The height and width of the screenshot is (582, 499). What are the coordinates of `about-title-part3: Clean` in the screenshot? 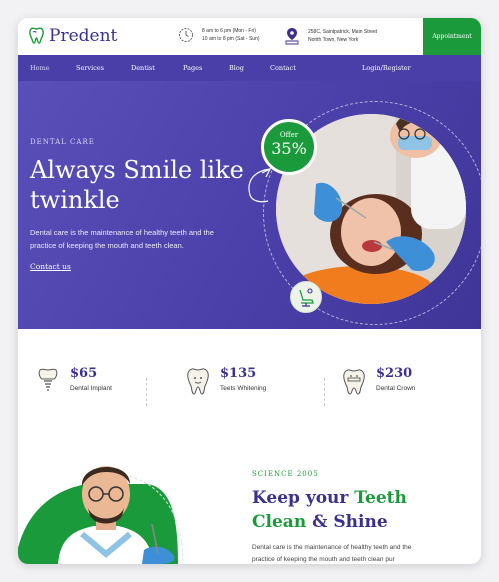 It's located at (279, 522).